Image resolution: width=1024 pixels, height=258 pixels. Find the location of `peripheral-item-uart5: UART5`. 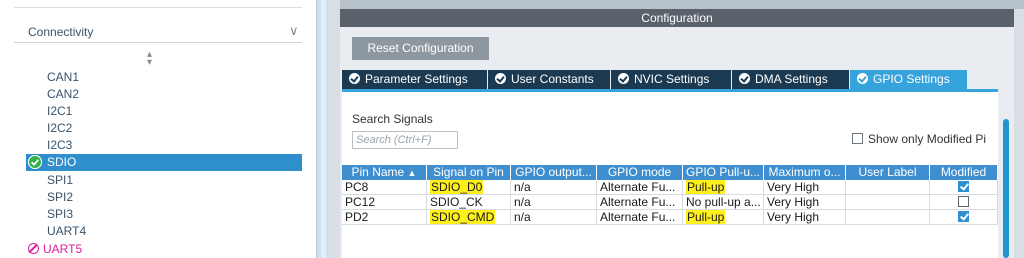

peripheral-item-uart5: UART5 is located at coordinates (55, 249).